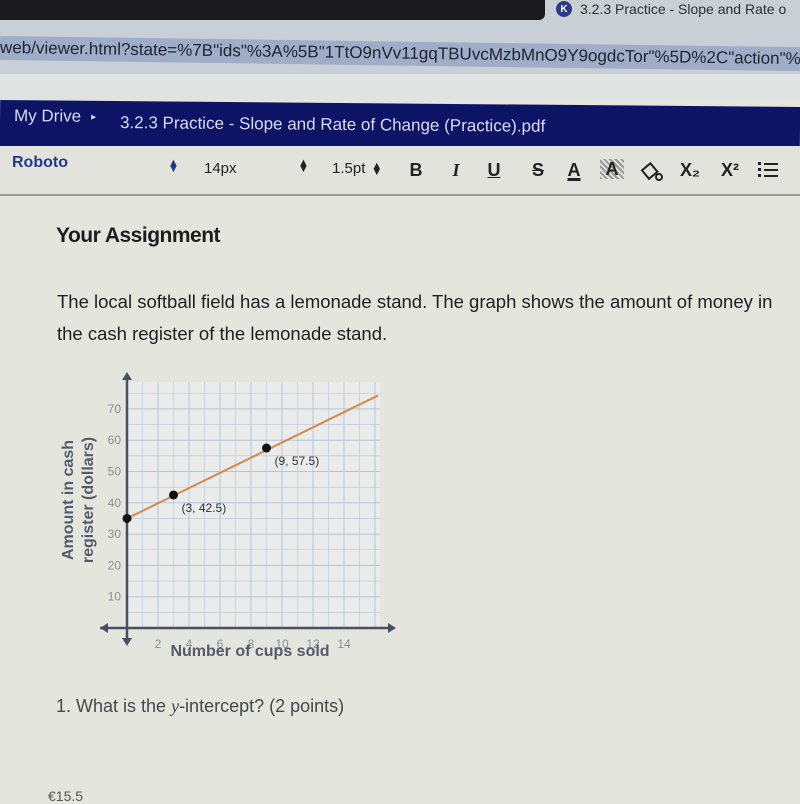 This screenshot has width=800, height=804. Describe the element at coordinates (249, 651) in the screenshot. I see `x-axis-label: Number of cups sold` at that location.